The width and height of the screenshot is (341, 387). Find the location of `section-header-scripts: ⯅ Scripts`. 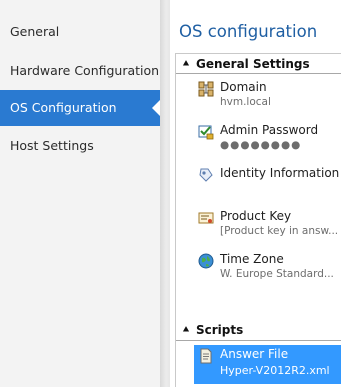

section-header-scripts: ⯅ Scripts is located at coordinates (258, 330).